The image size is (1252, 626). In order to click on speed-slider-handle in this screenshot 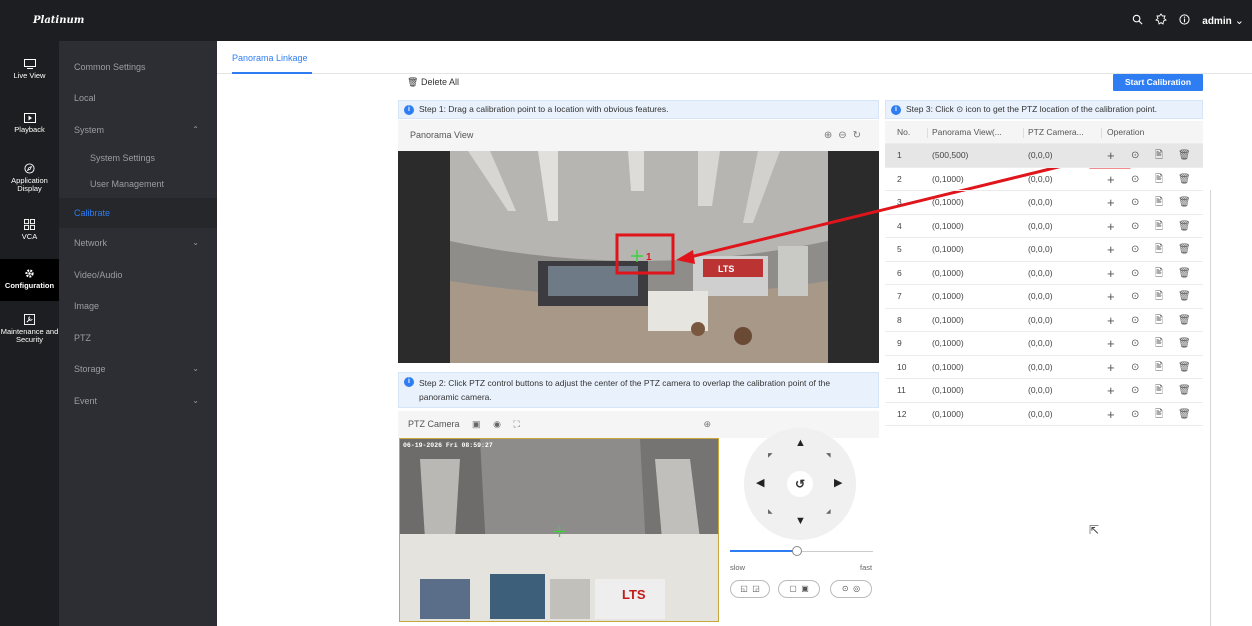, I will do `click(797, 551)`.